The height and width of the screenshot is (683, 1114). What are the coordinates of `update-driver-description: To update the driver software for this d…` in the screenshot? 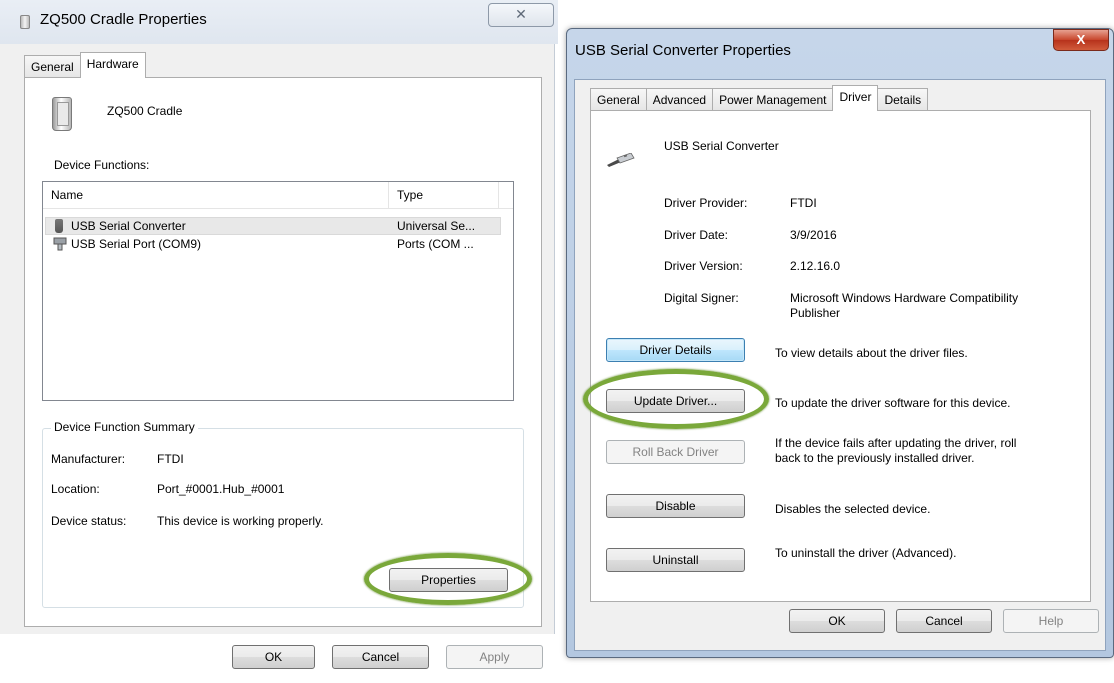 It's located at (893, 403).